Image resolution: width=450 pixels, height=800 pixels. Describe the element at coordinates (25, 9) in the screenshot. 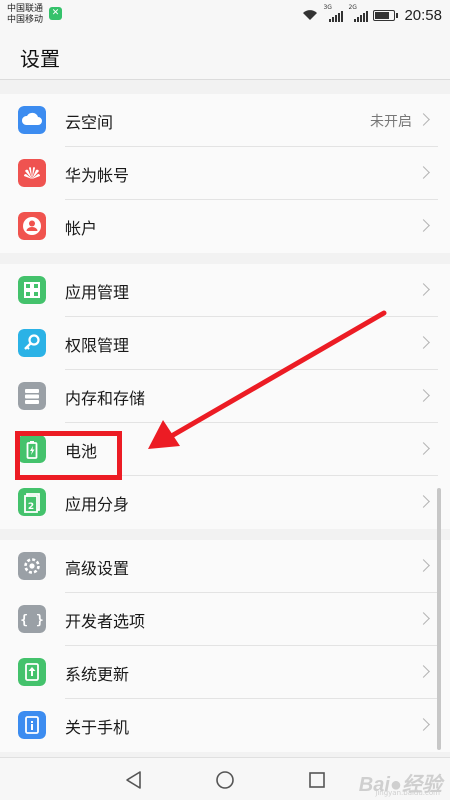

I see `carrier-1: 中国联通` at that location.